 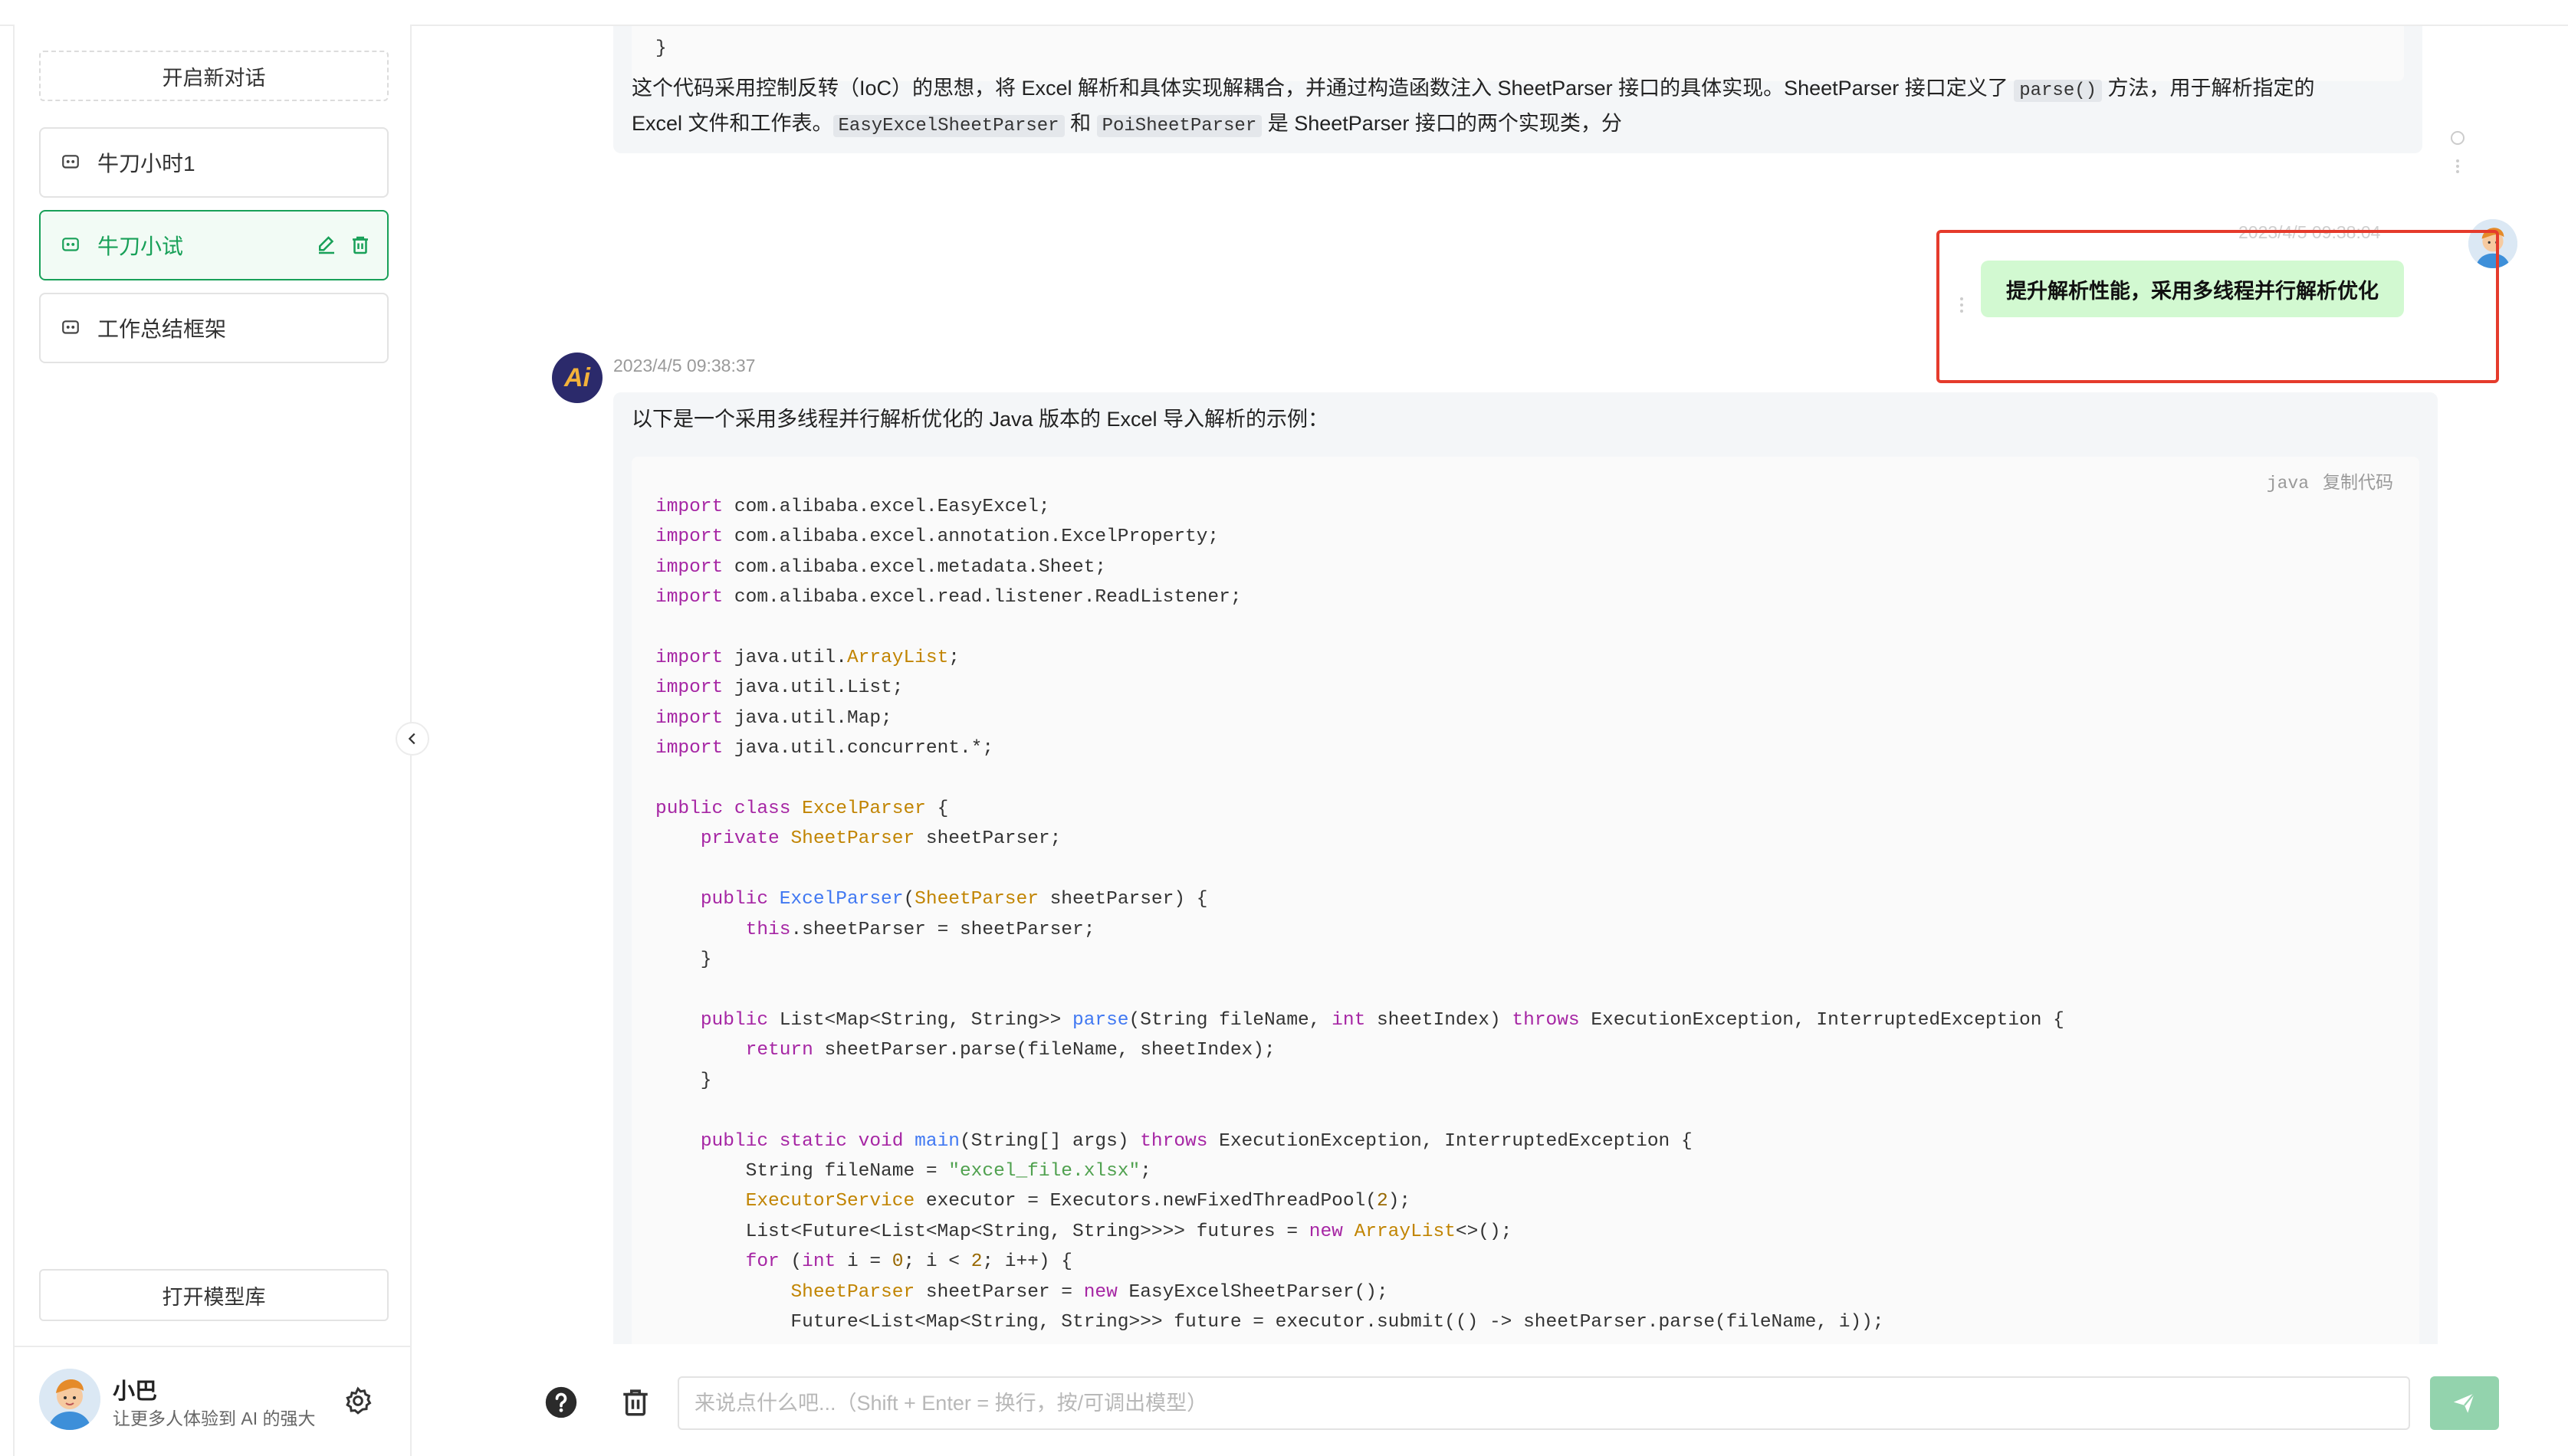 What do you see at coordinates (361, 245) in the screenshot?
I see `trash-icon` at bounding box center [361, 245].